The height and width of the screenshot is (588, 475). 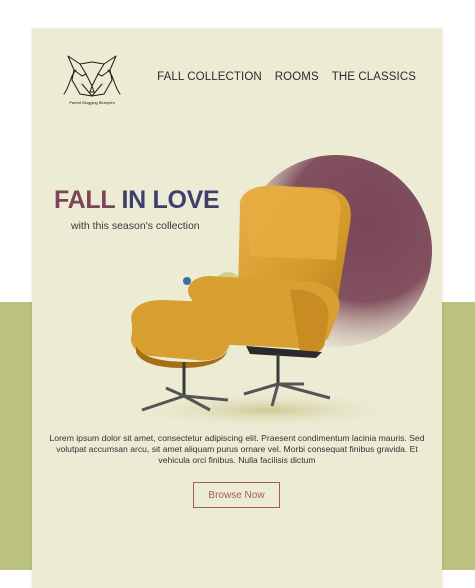 What do you see at coordinates (187, 281) in the screenshot?
I see `decor-dot` at bounding box center [187, 281].